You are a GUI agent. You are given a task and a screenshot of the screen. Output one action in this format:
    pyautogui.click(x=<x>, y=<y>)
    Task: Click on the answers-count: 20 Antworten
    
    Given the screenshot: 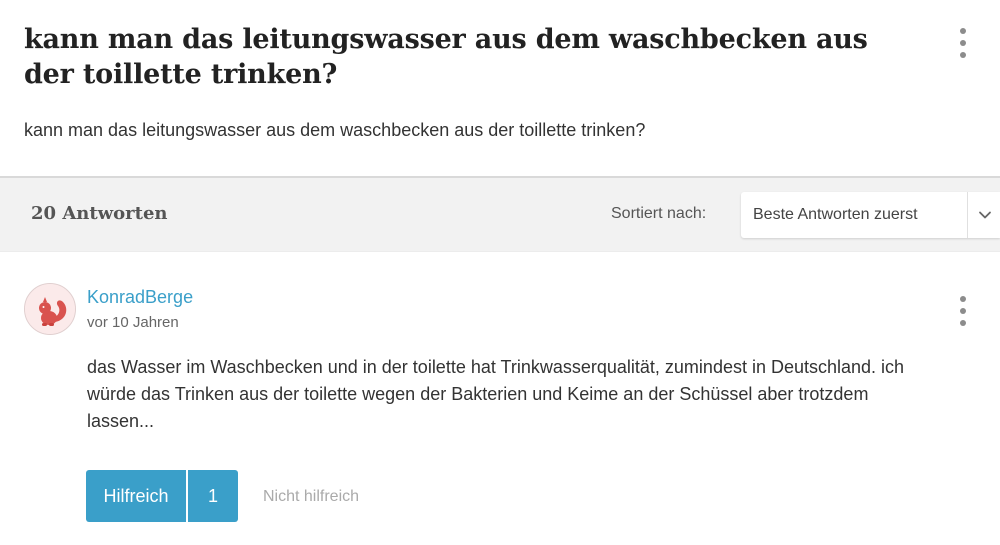 What is the action you would take?
    pyautogui.click(x=99, y=213)
    